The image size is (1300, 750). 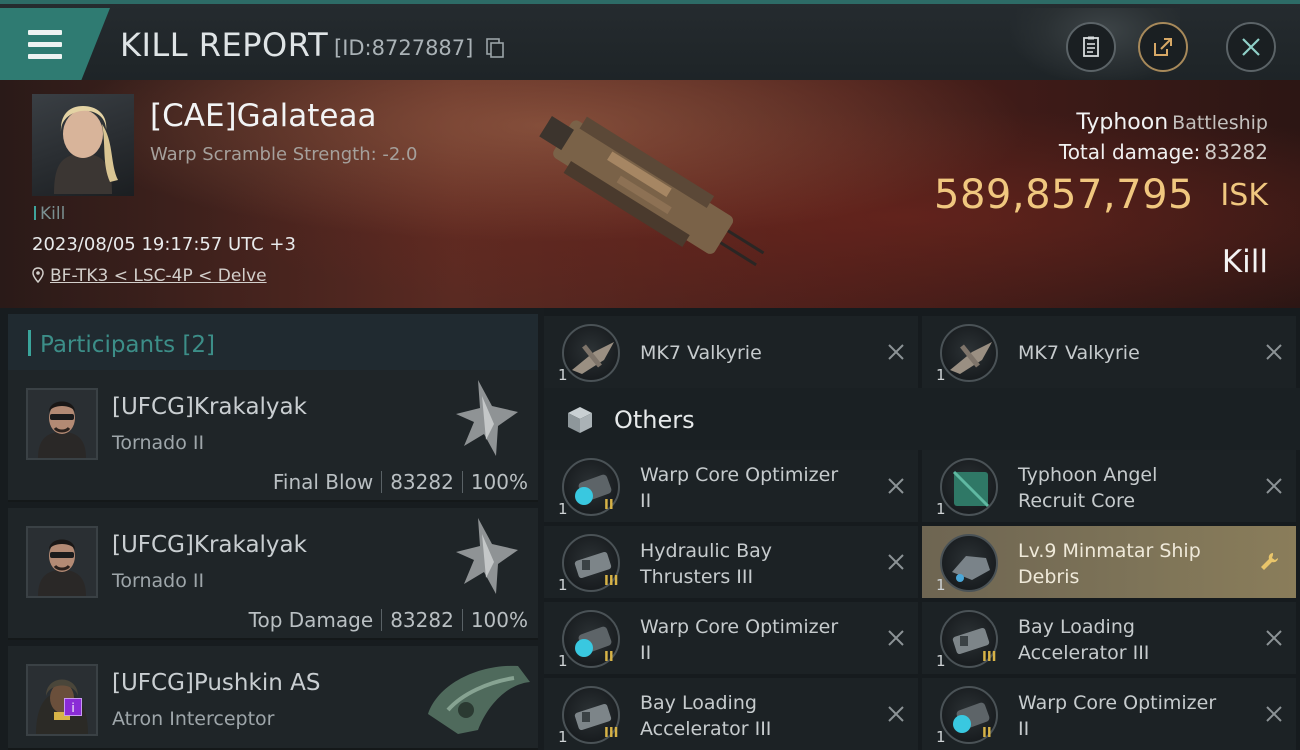 I want to click on participant-role: Top Damage, so click(x=311, y=620).